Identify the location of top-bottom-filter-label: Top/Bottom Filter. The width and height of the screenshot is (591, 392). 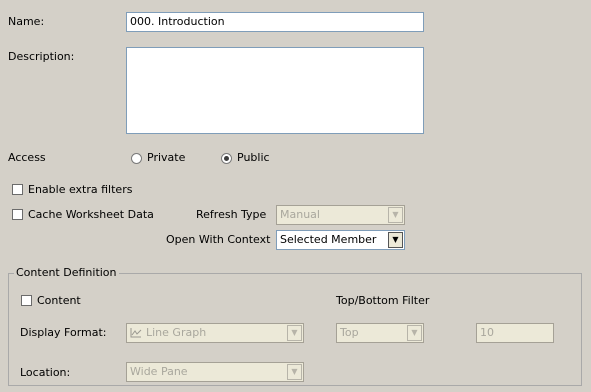
(383, 300).